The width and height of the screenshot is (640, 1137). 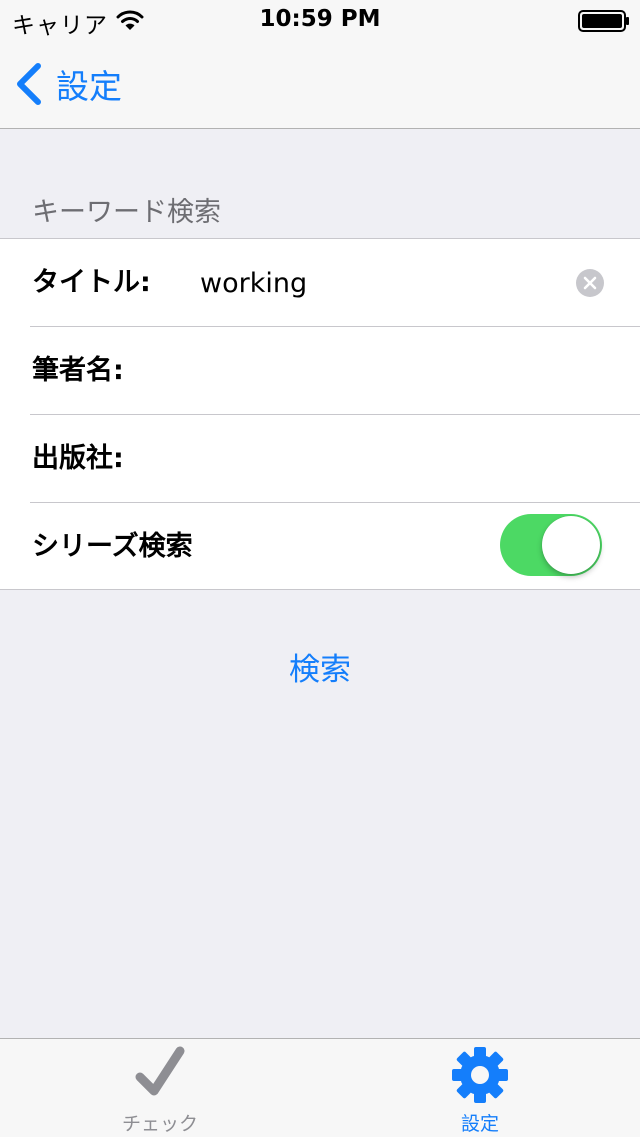 I want to click on back-button: 設定, so click(x=68, y=84).